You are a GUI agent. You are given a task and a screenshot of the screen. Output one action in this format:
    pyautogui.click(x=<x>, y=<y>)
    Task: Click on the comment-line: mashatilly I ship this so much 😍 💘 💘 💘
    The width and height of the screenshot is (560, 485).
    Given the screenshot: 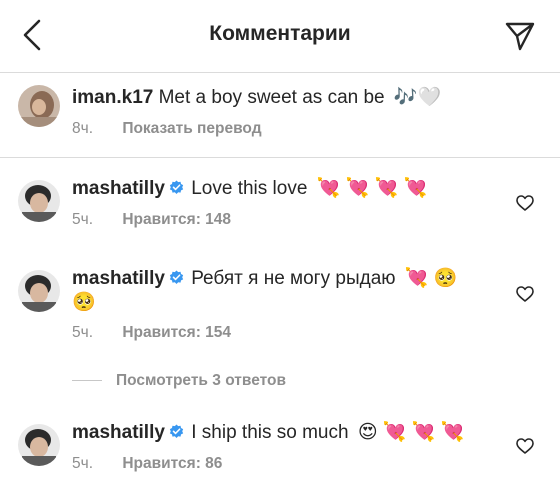 What is the action you would take?
    pyautogui.click(x=268, y=433)
    